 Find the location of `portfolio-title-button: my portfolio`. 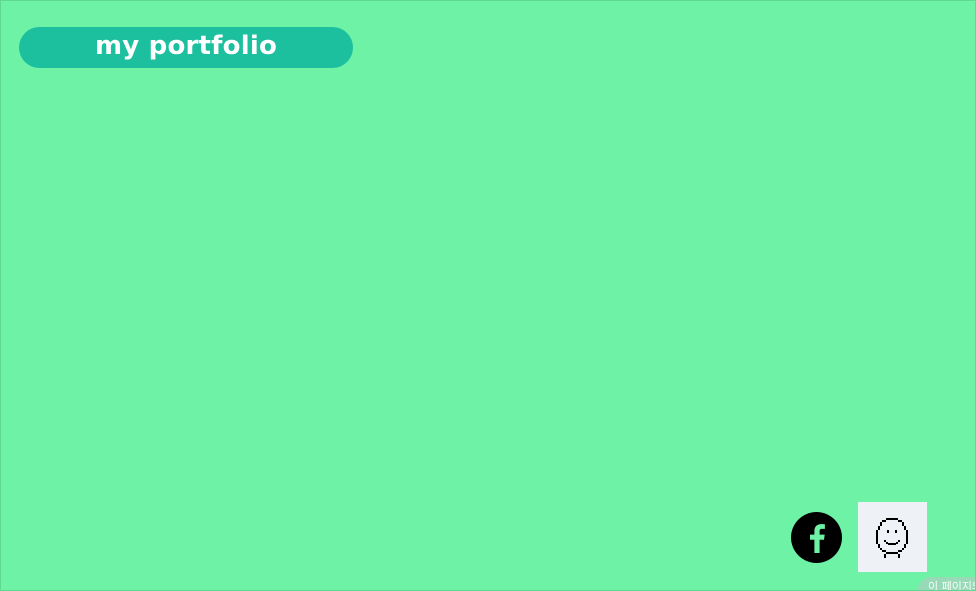

portfolio-title-button: my portfolio is located at coordinates (186, 47).